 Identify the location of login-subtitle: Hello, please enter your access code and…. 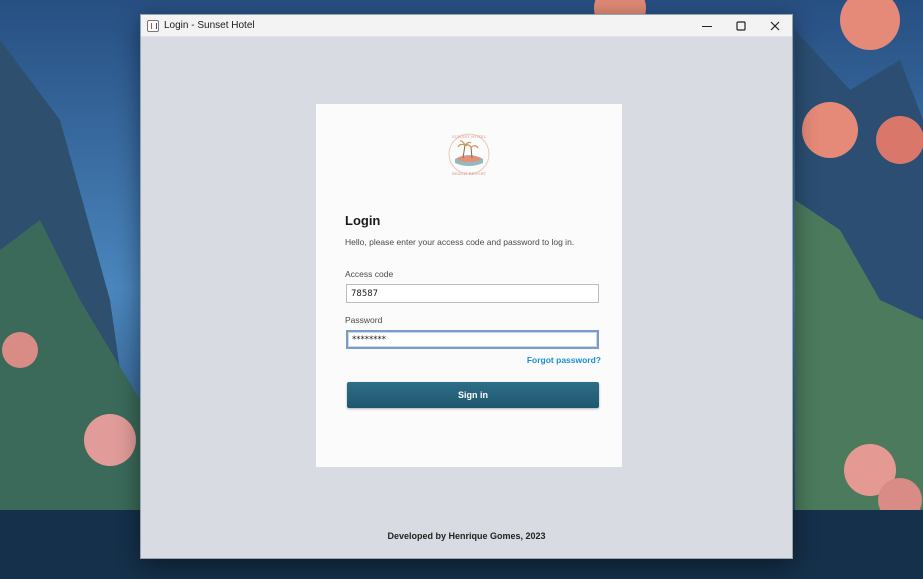
(460, 242).